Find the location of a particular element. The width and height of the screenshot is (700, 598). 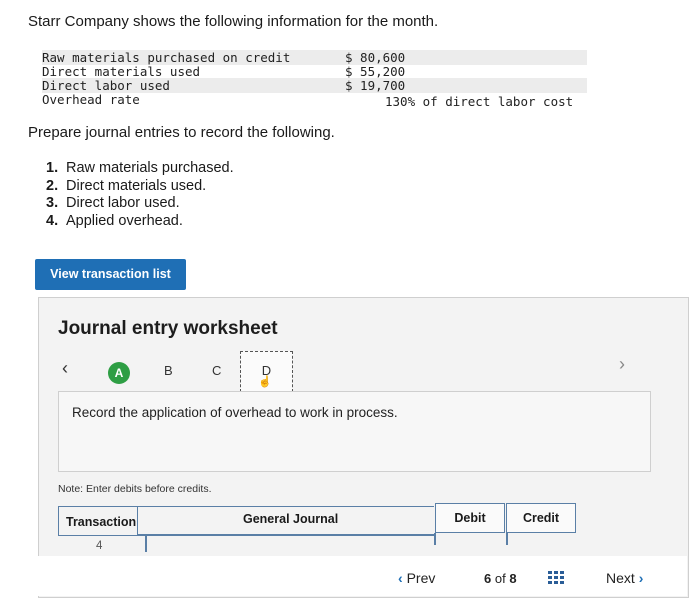

info-amount: $ 80,600 is located at coordinates (375, 57).